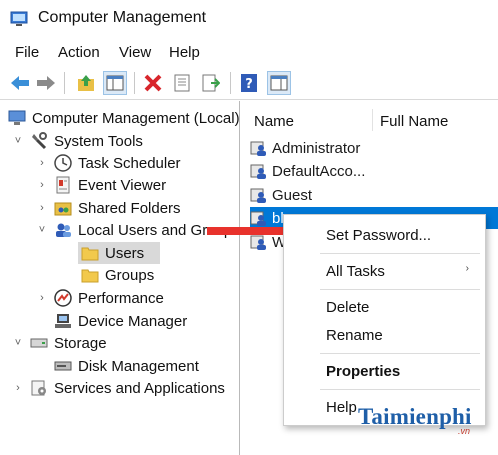  I want to click on storage-icon, so click(39, 343).